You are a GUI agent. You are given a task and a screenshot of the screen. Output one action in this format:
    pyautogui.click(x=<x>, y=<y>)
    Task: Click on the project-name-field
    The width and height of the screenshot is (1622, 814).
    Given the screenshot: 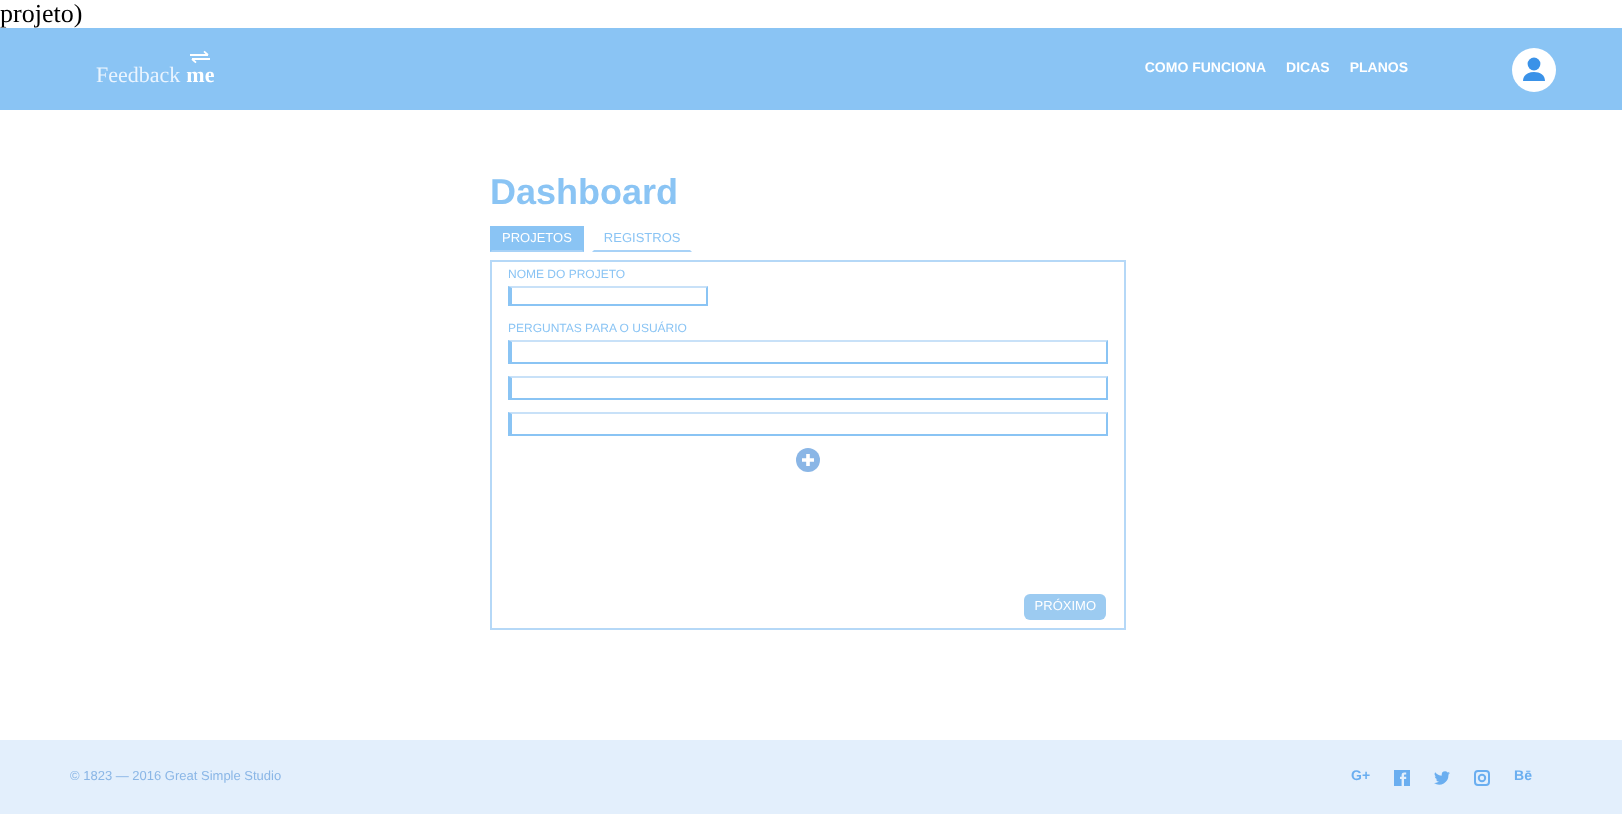 What is the action you would take?
    pyautogui.click(x=608, y=296)
    